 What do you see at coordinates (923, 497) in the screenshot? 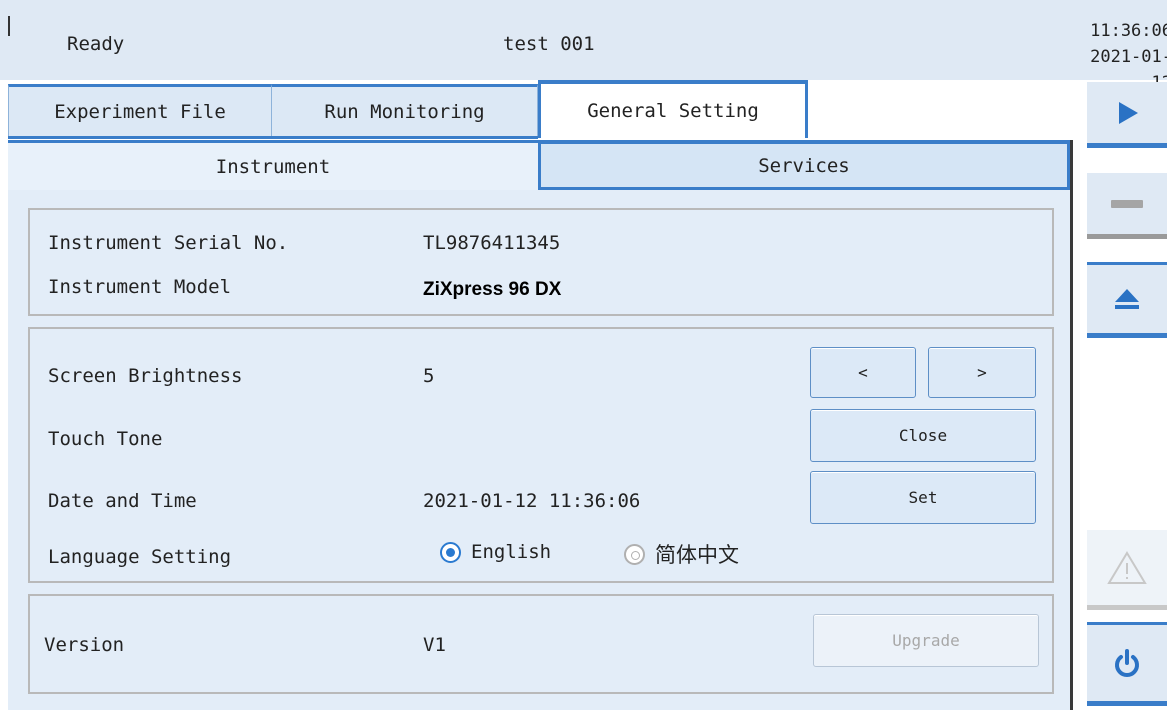
I see `set-datetime-button: Set` at bounding box center [923, 497].